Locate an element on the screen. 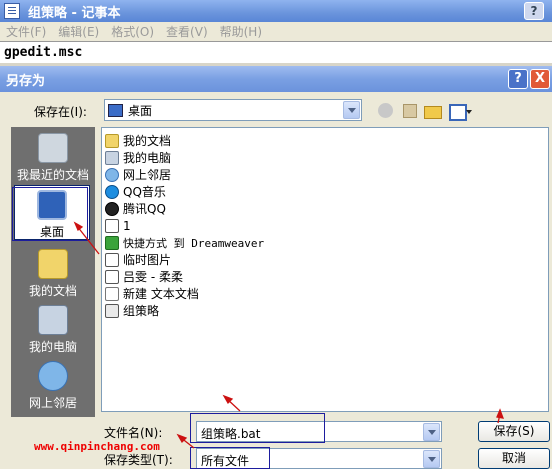  list-item: 我的电脑 is located at coordinates (325, 157).